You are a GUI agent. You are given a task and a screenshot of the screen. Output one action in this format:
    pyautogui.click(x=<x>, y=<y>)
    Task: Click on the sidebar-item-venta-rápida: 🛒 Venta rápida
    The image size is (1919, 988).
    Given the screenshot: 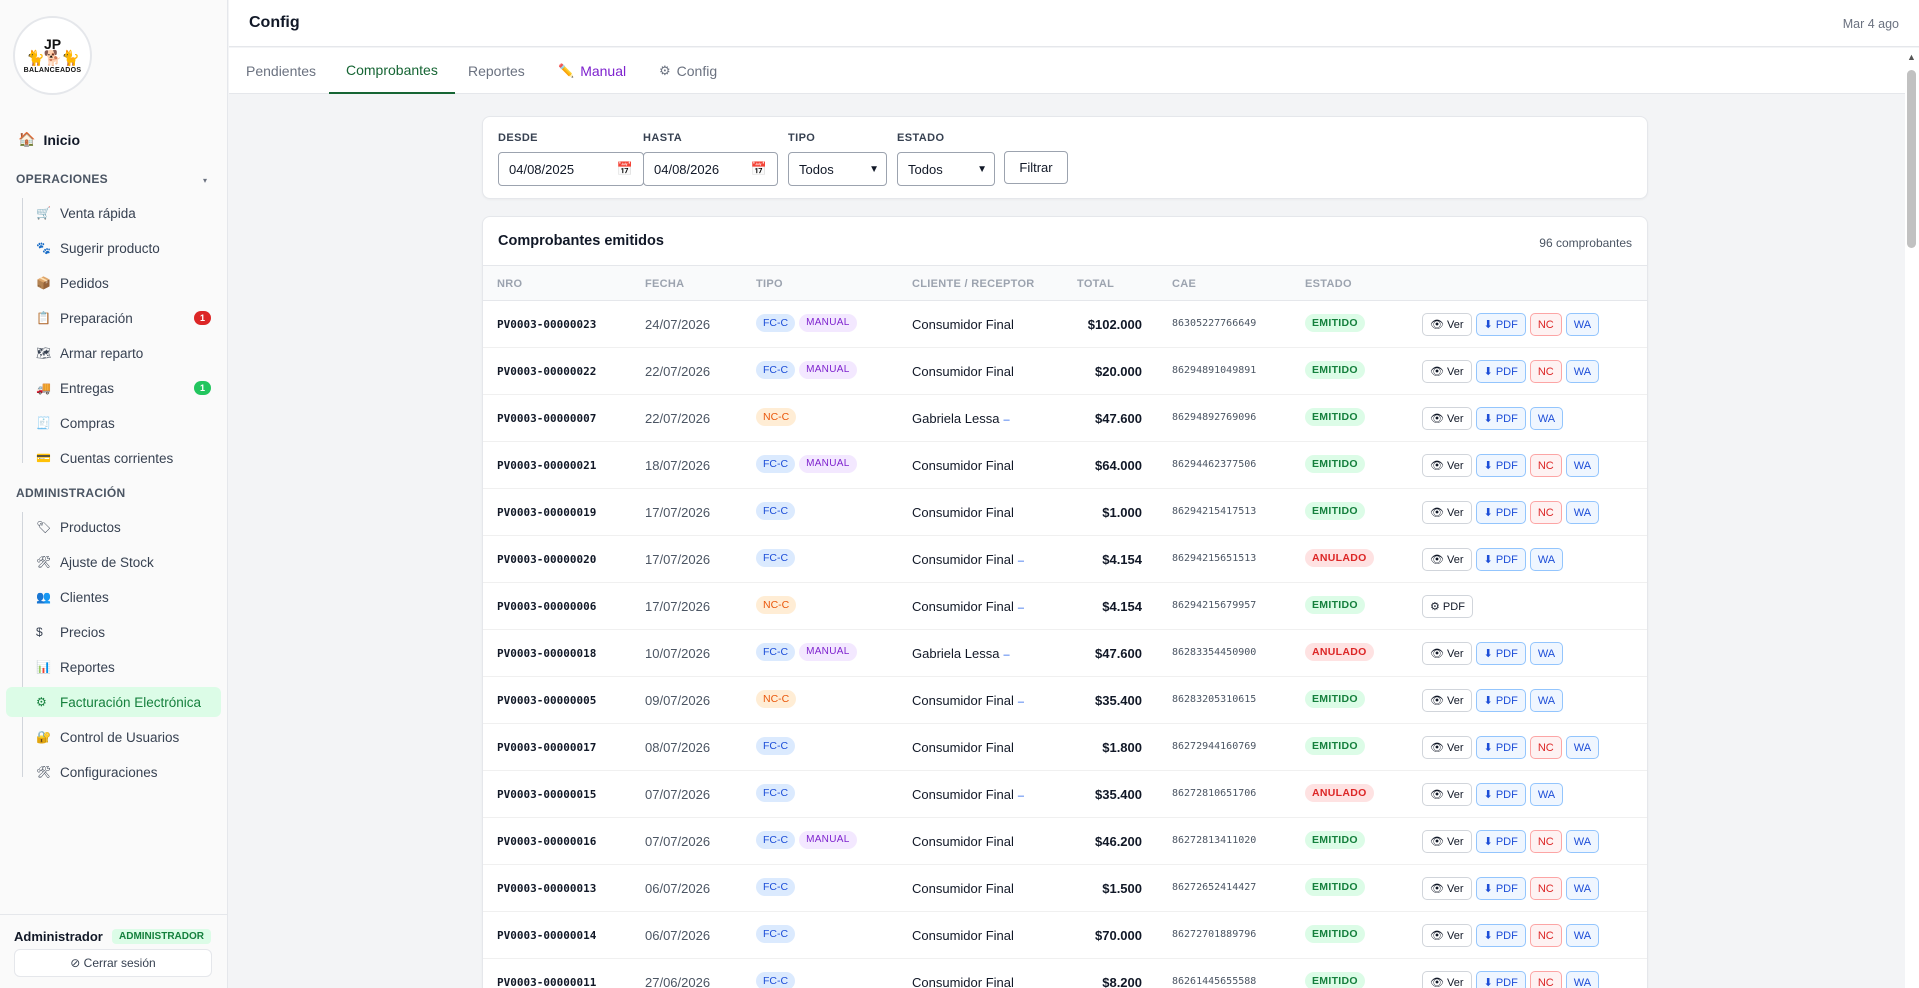 What is the action you would take?
    pyautogui.click(x=127, y=213)
    